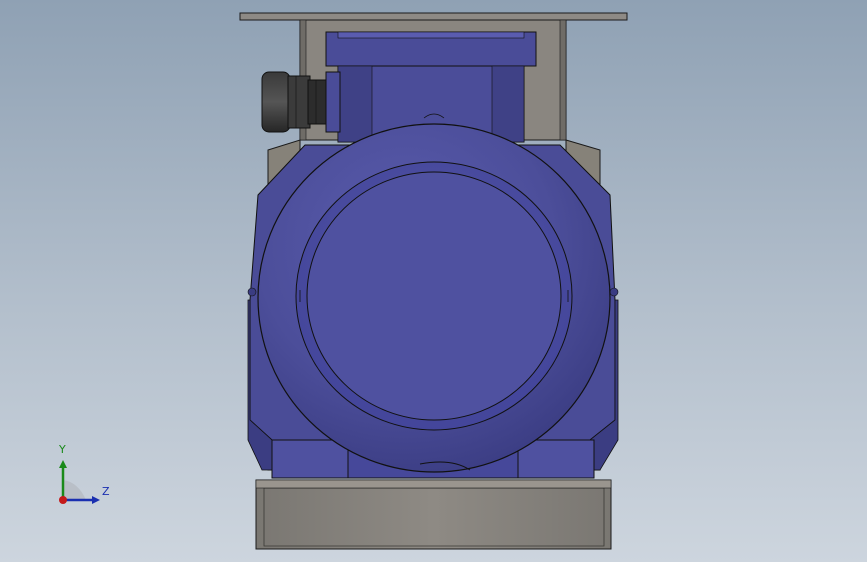  Describe the element at coordinates (301, 102) in the screenshot. I see `cable-gland` at that location.